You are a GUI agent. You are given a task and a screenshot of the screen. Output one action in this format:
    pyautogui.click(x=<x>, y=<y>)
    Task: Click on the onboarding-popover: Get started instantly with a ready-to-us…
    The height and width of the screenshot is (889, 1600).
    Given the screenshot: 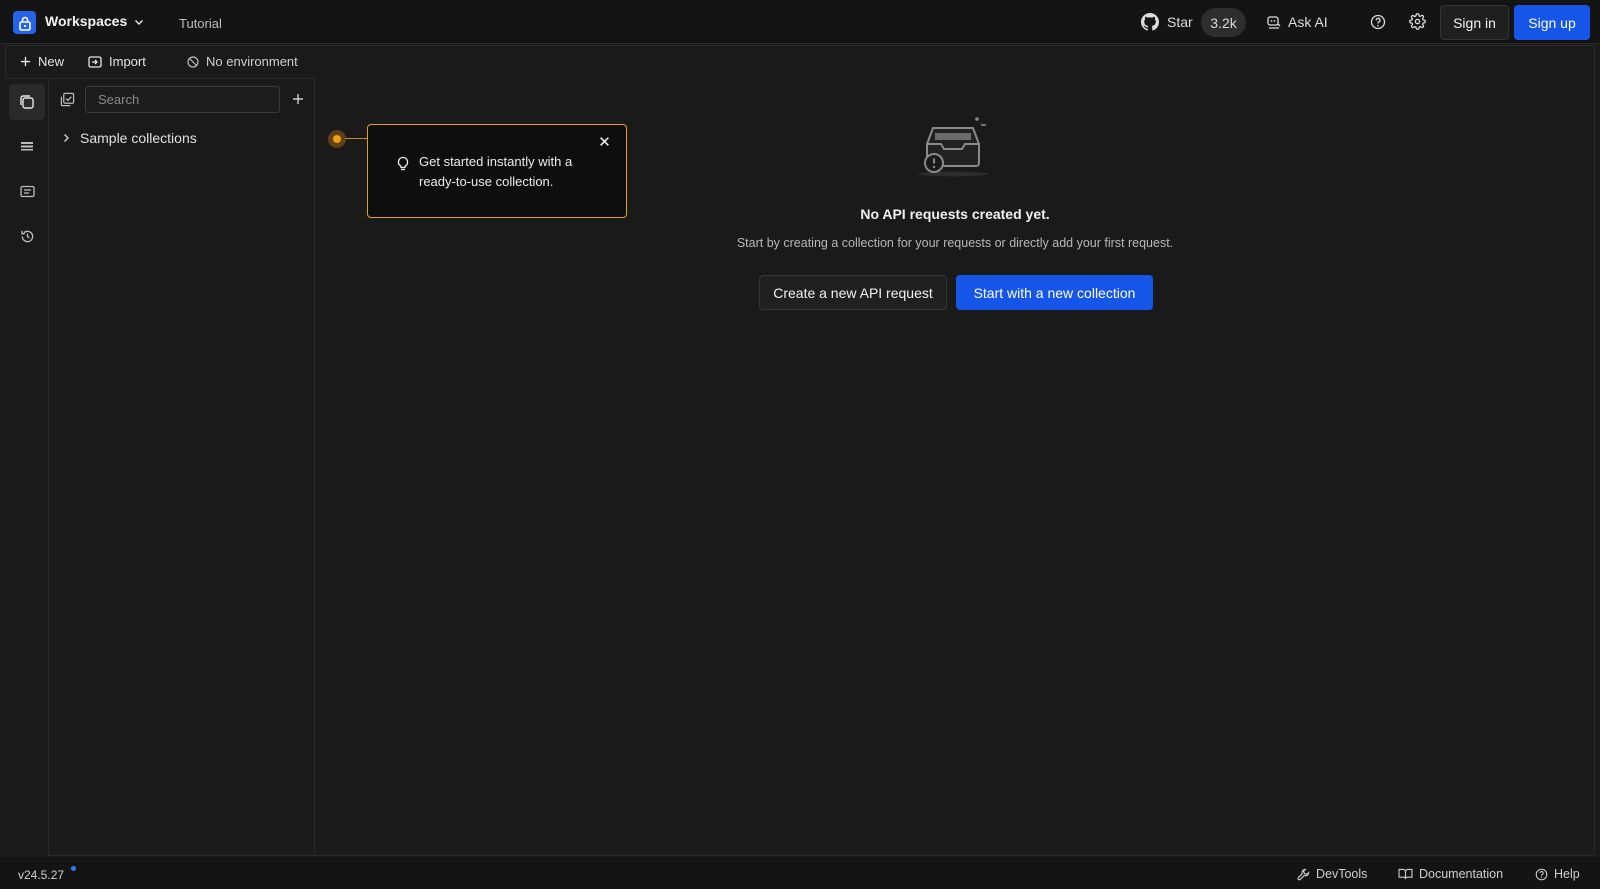 What is the action you would take?
    pyautogui.click(x=497, y=171)
    